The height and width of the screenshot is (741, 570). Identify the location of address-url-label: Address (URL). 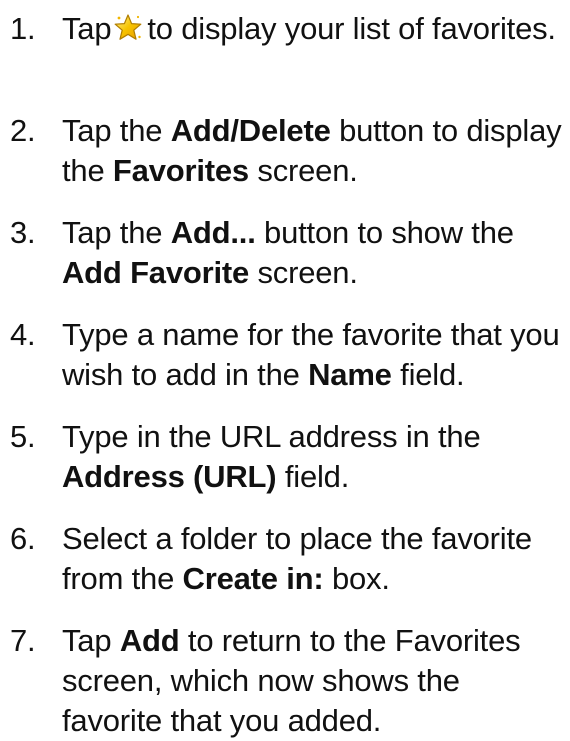
(169, 476).